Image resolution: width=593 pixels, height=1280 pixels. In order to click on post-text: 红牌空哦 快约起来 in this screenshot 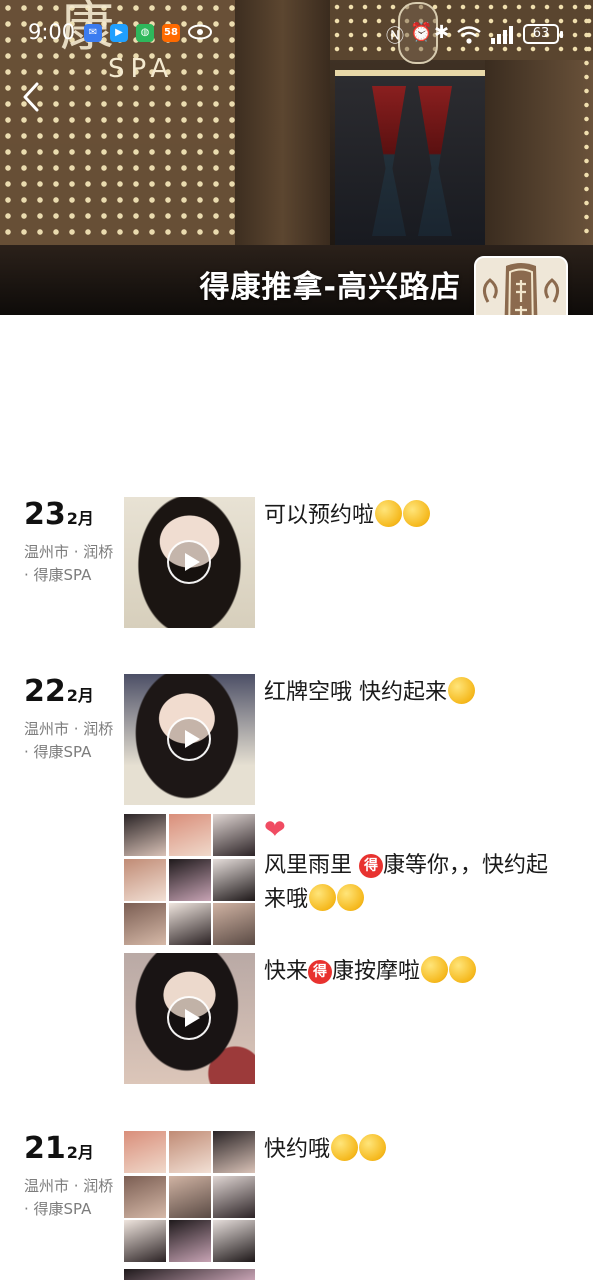, I will do `click(416, 693)`.